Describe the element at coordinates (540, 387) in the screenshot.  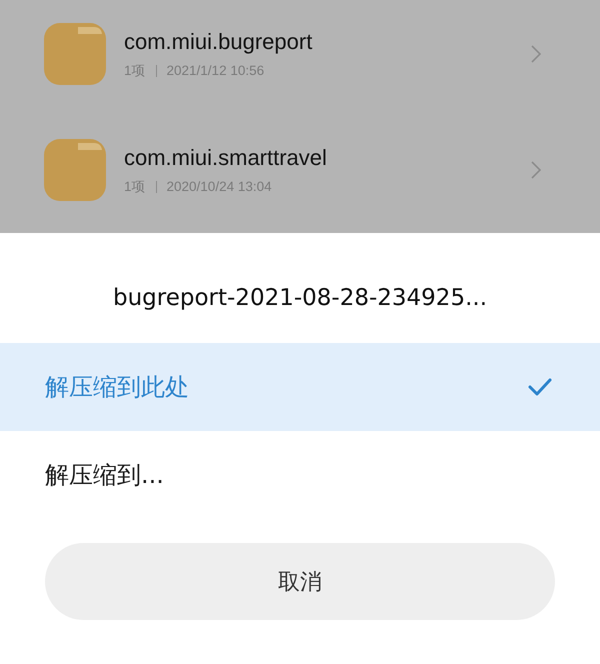
I see `check-icon` at that location.